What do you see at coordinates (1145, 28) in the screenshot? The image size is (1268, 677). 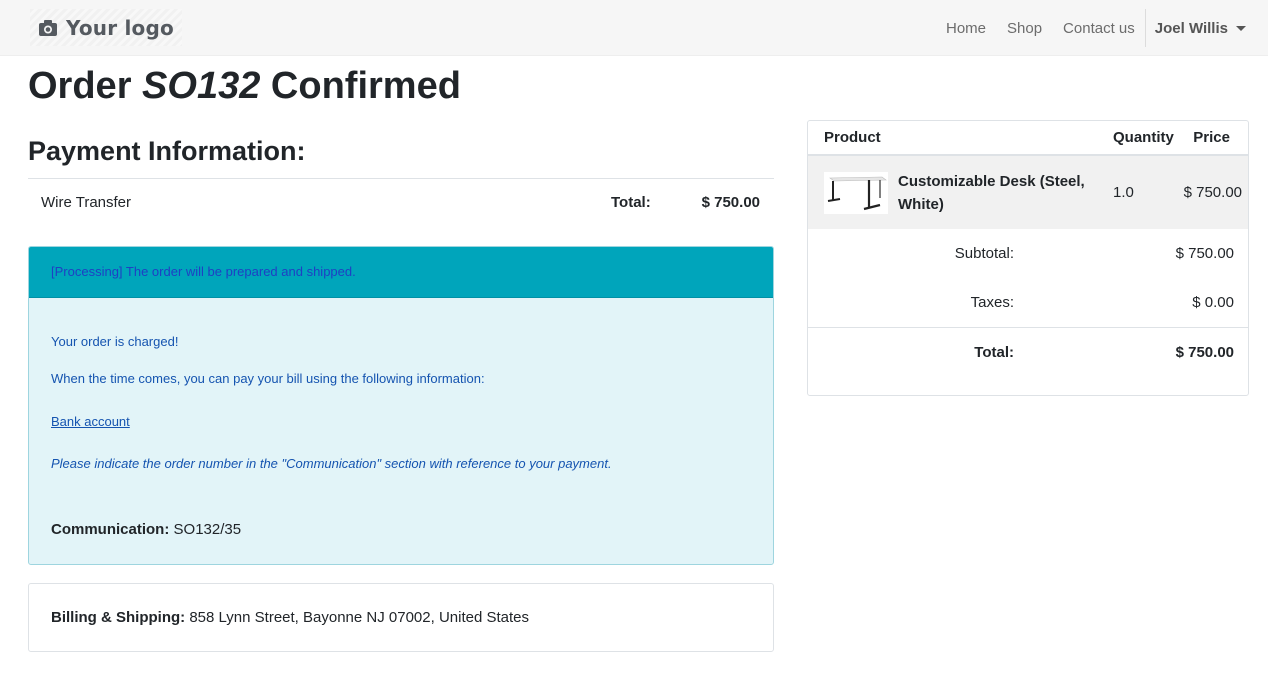 I see `nav-divider` at bounding box center [1145, 28].